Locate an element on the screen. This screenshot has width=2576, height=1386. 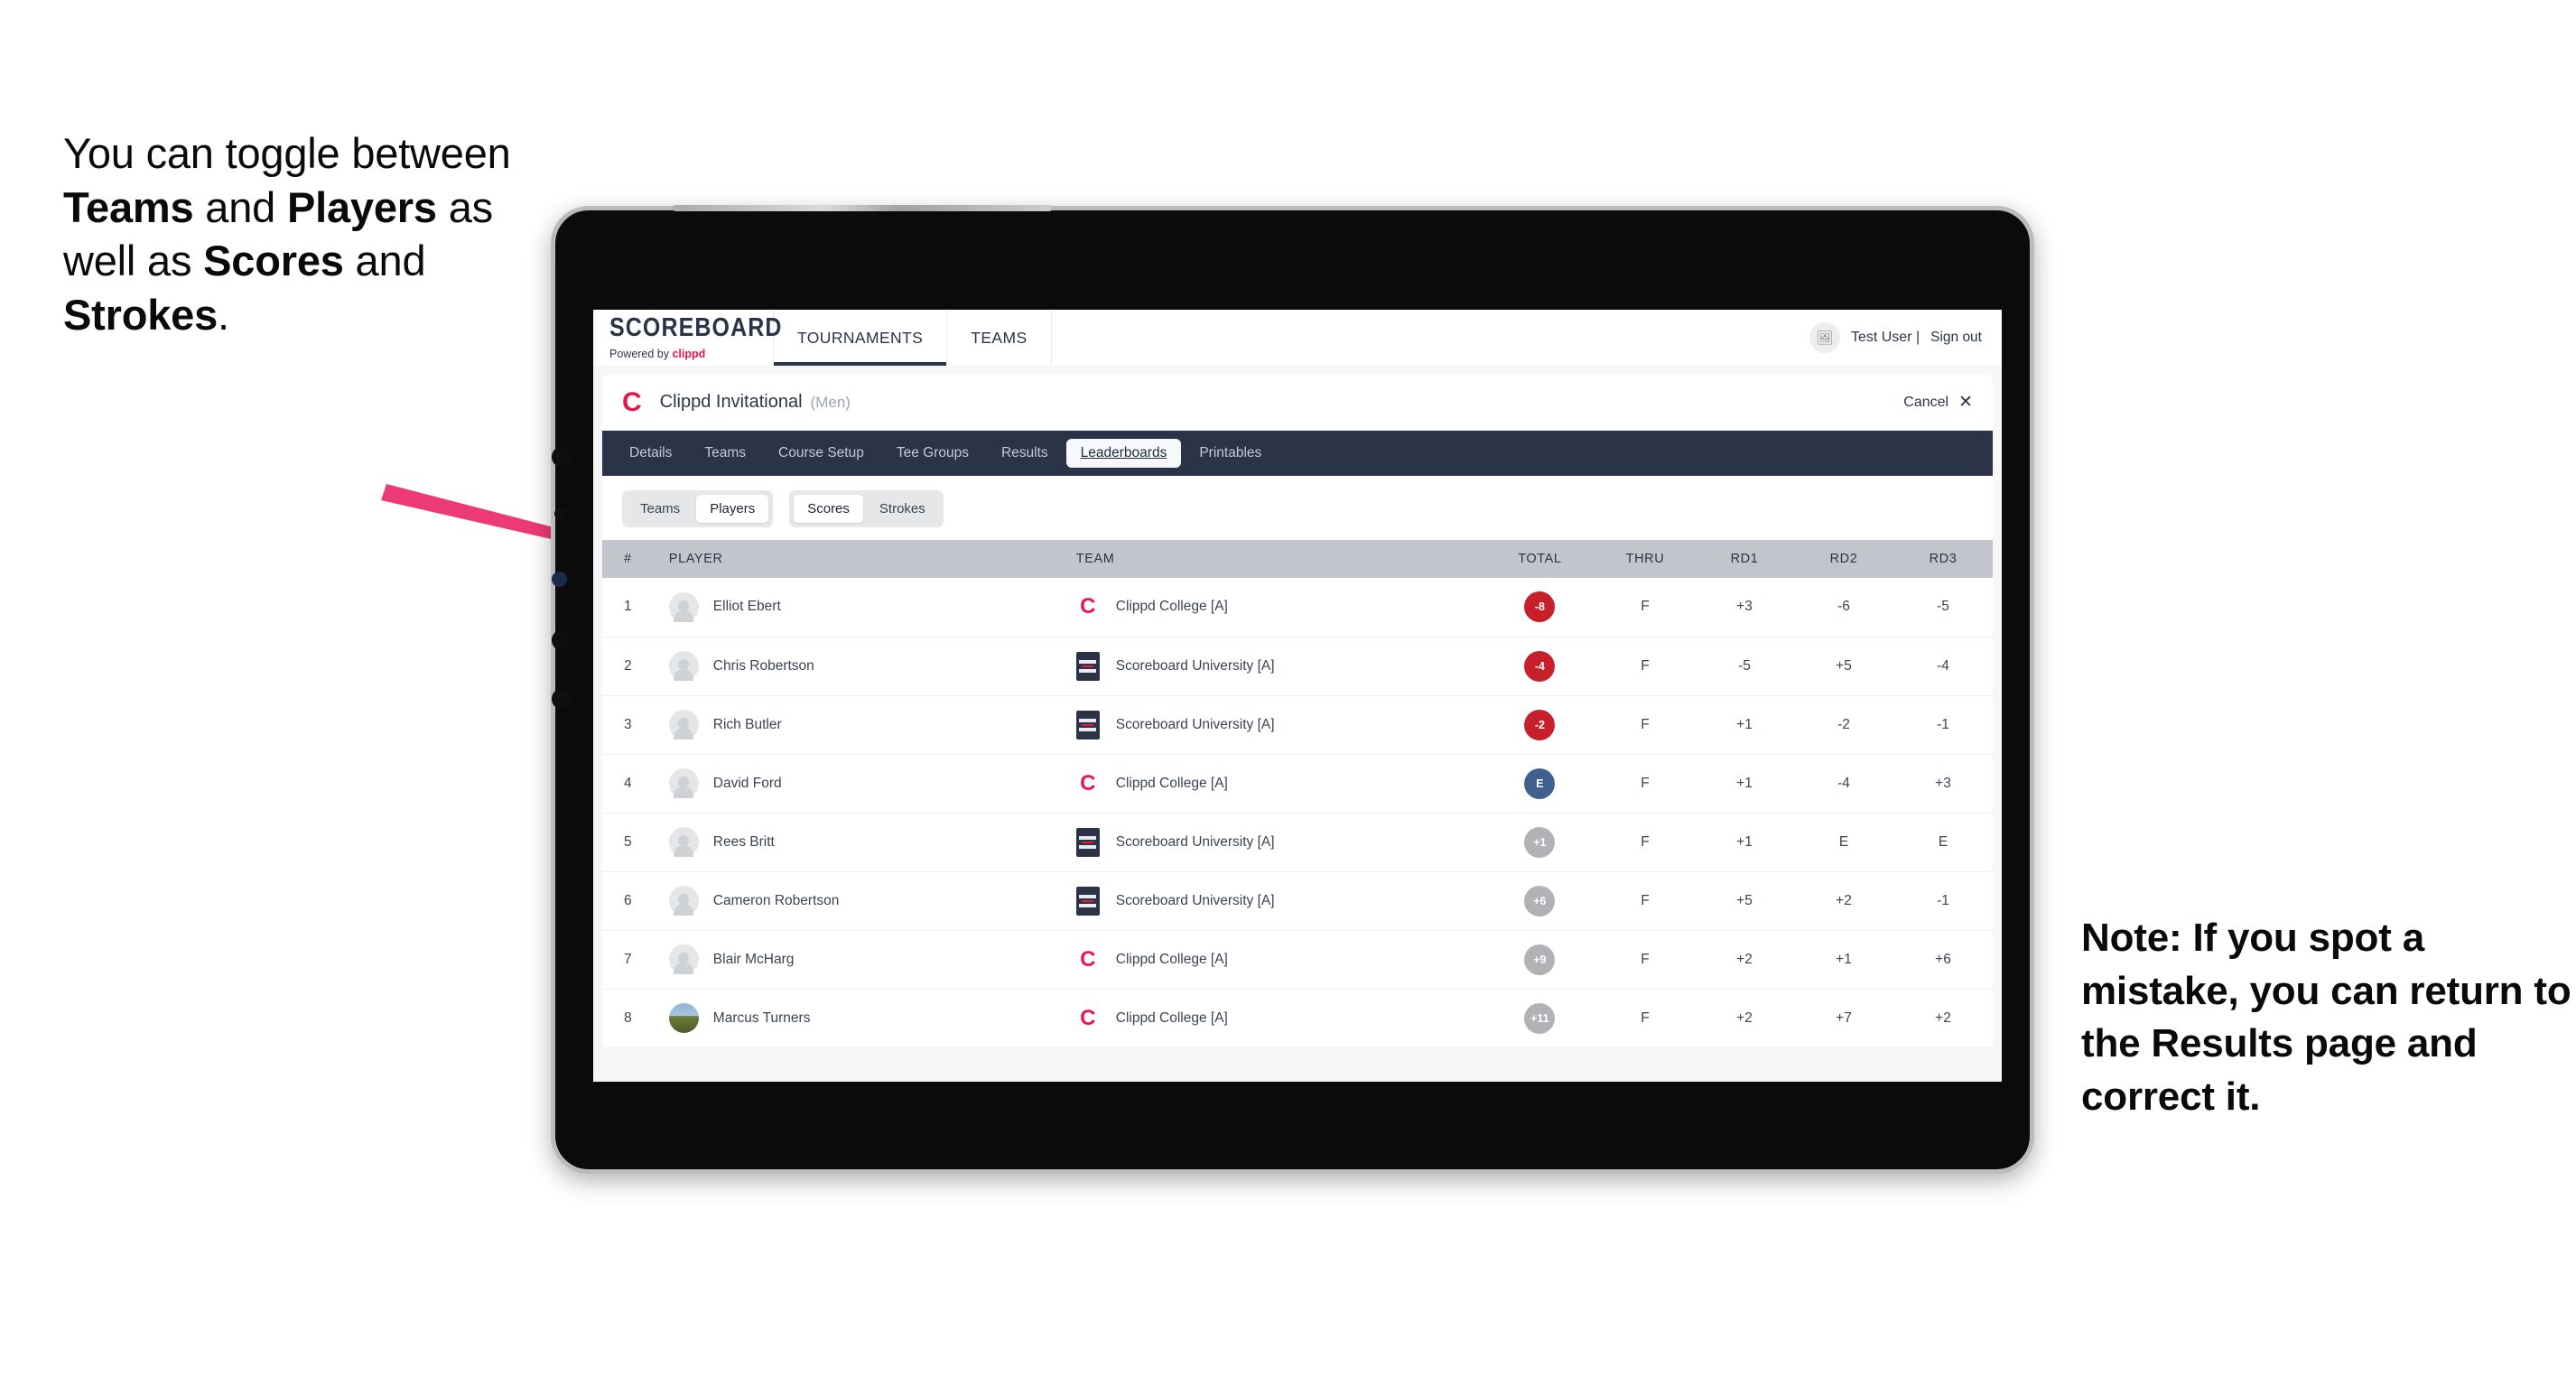
cell-rd3: E is located at coordinates (1942, 842).